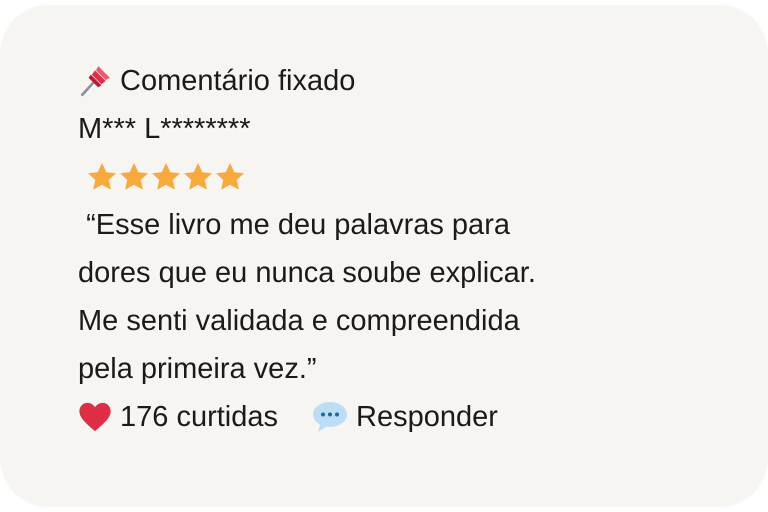 This screenshot has width=768, height=512. Describe the element at coordinates (238, 81) in the screenshot. I see `pinned-label: Comentário fixado` at that location.